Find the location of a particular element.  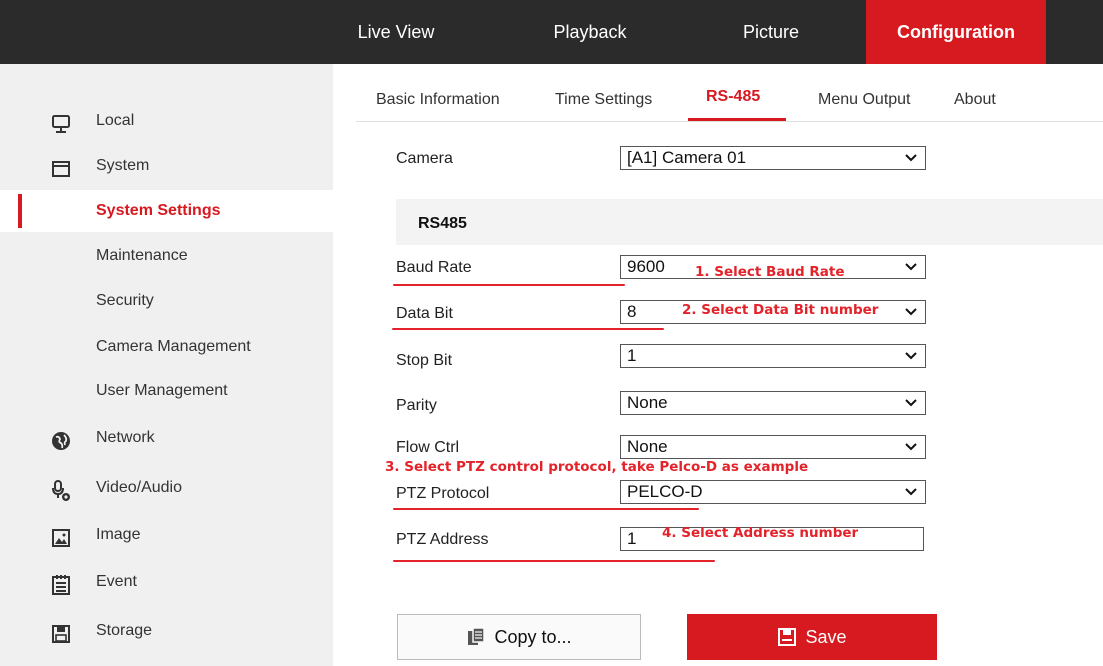

parity-select: None is located at coordinates (773, 403).